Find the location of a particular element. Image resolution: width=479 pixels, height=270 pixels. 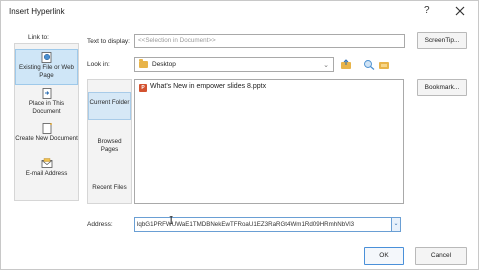

link-to-email-address-label: E-mail Address is located at coordinates (46, 173).